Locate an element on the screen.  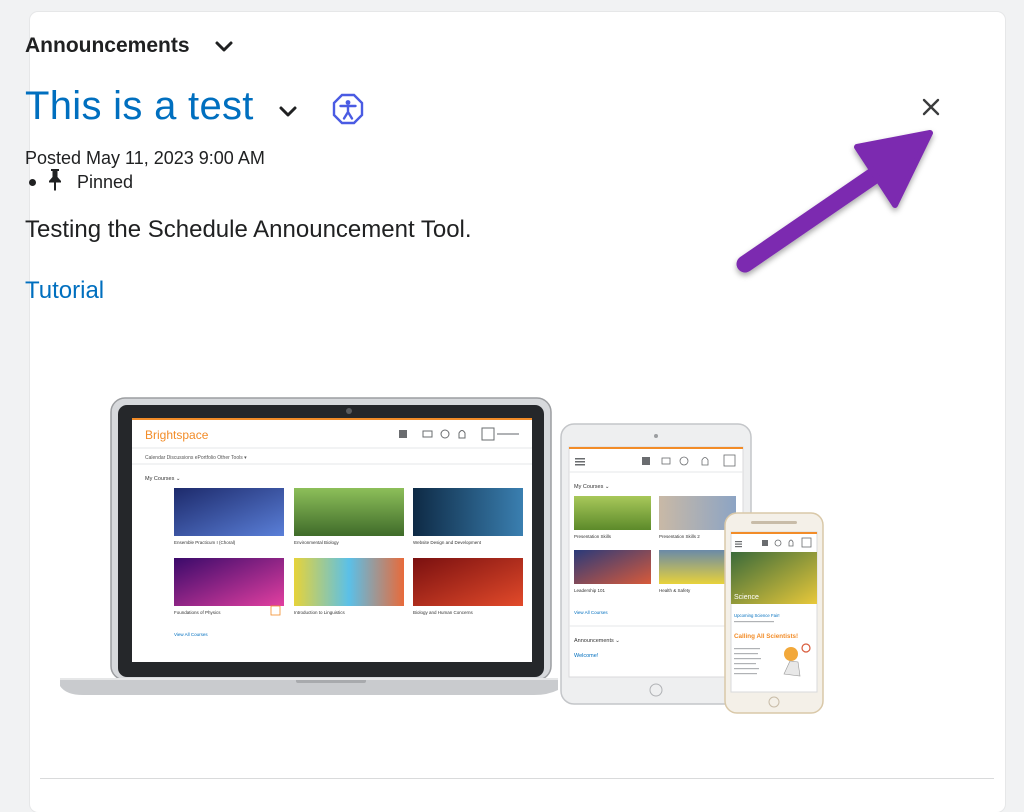
tablet-view-all: View All Courses is located at coordinates (591, 612).